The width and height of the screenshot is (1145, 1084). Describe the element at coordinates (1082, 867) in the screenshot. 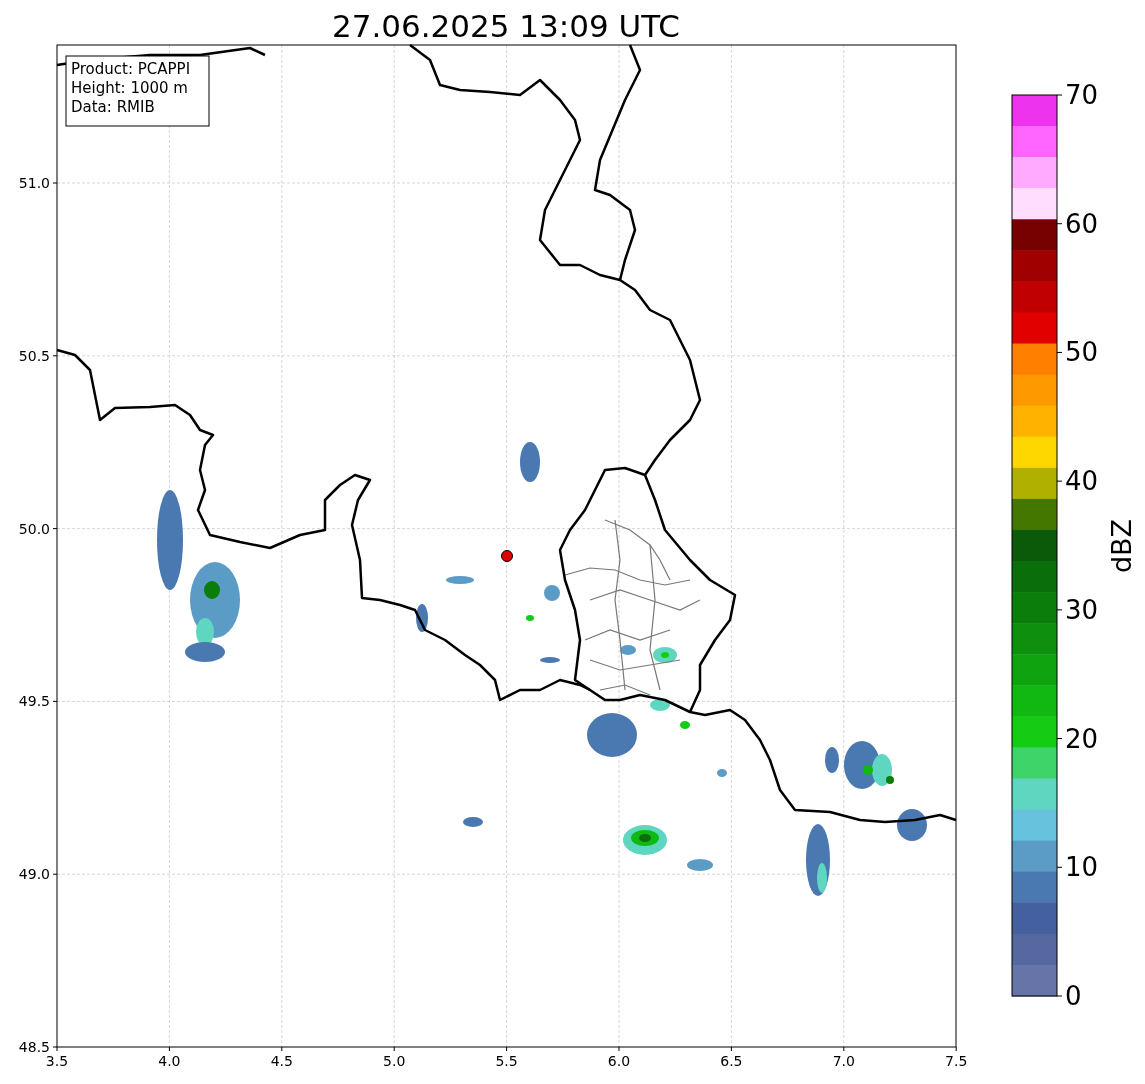

I see `colorbar-tick-label: 10` at that location.